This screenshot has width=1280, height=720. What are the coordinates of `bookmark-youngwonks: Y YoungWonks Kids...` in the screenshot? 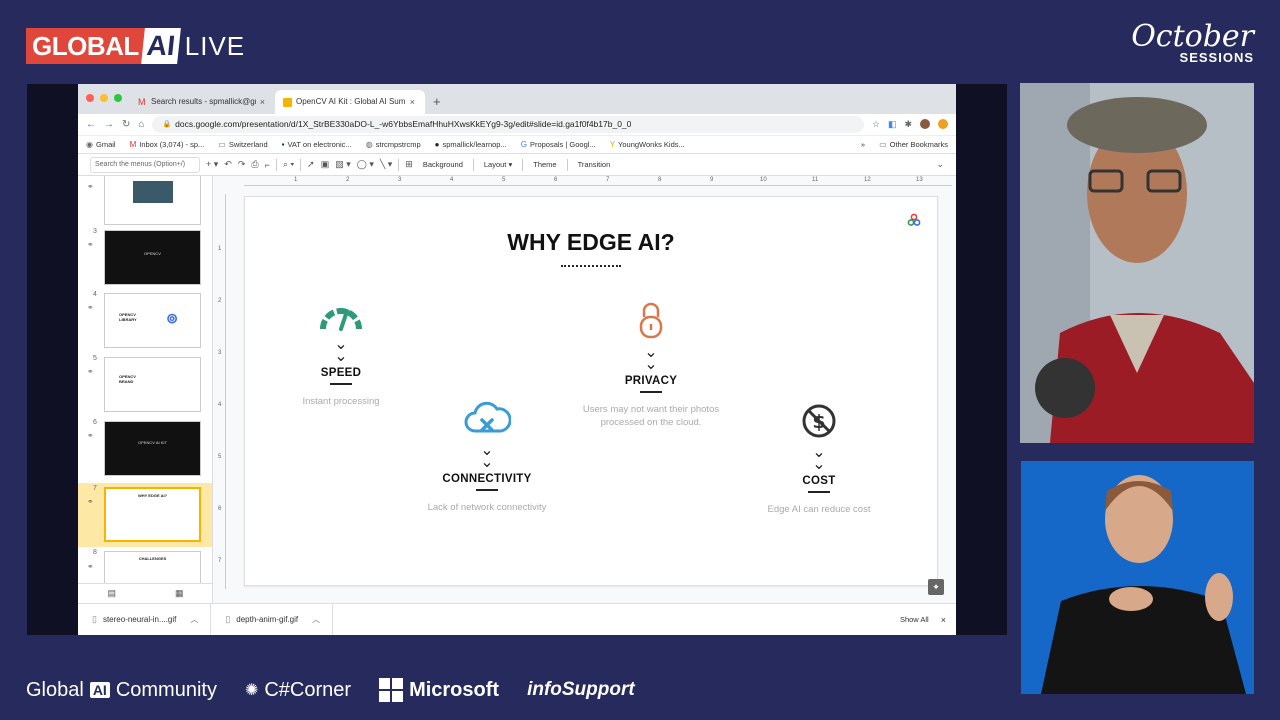 It's located at (647, 144).